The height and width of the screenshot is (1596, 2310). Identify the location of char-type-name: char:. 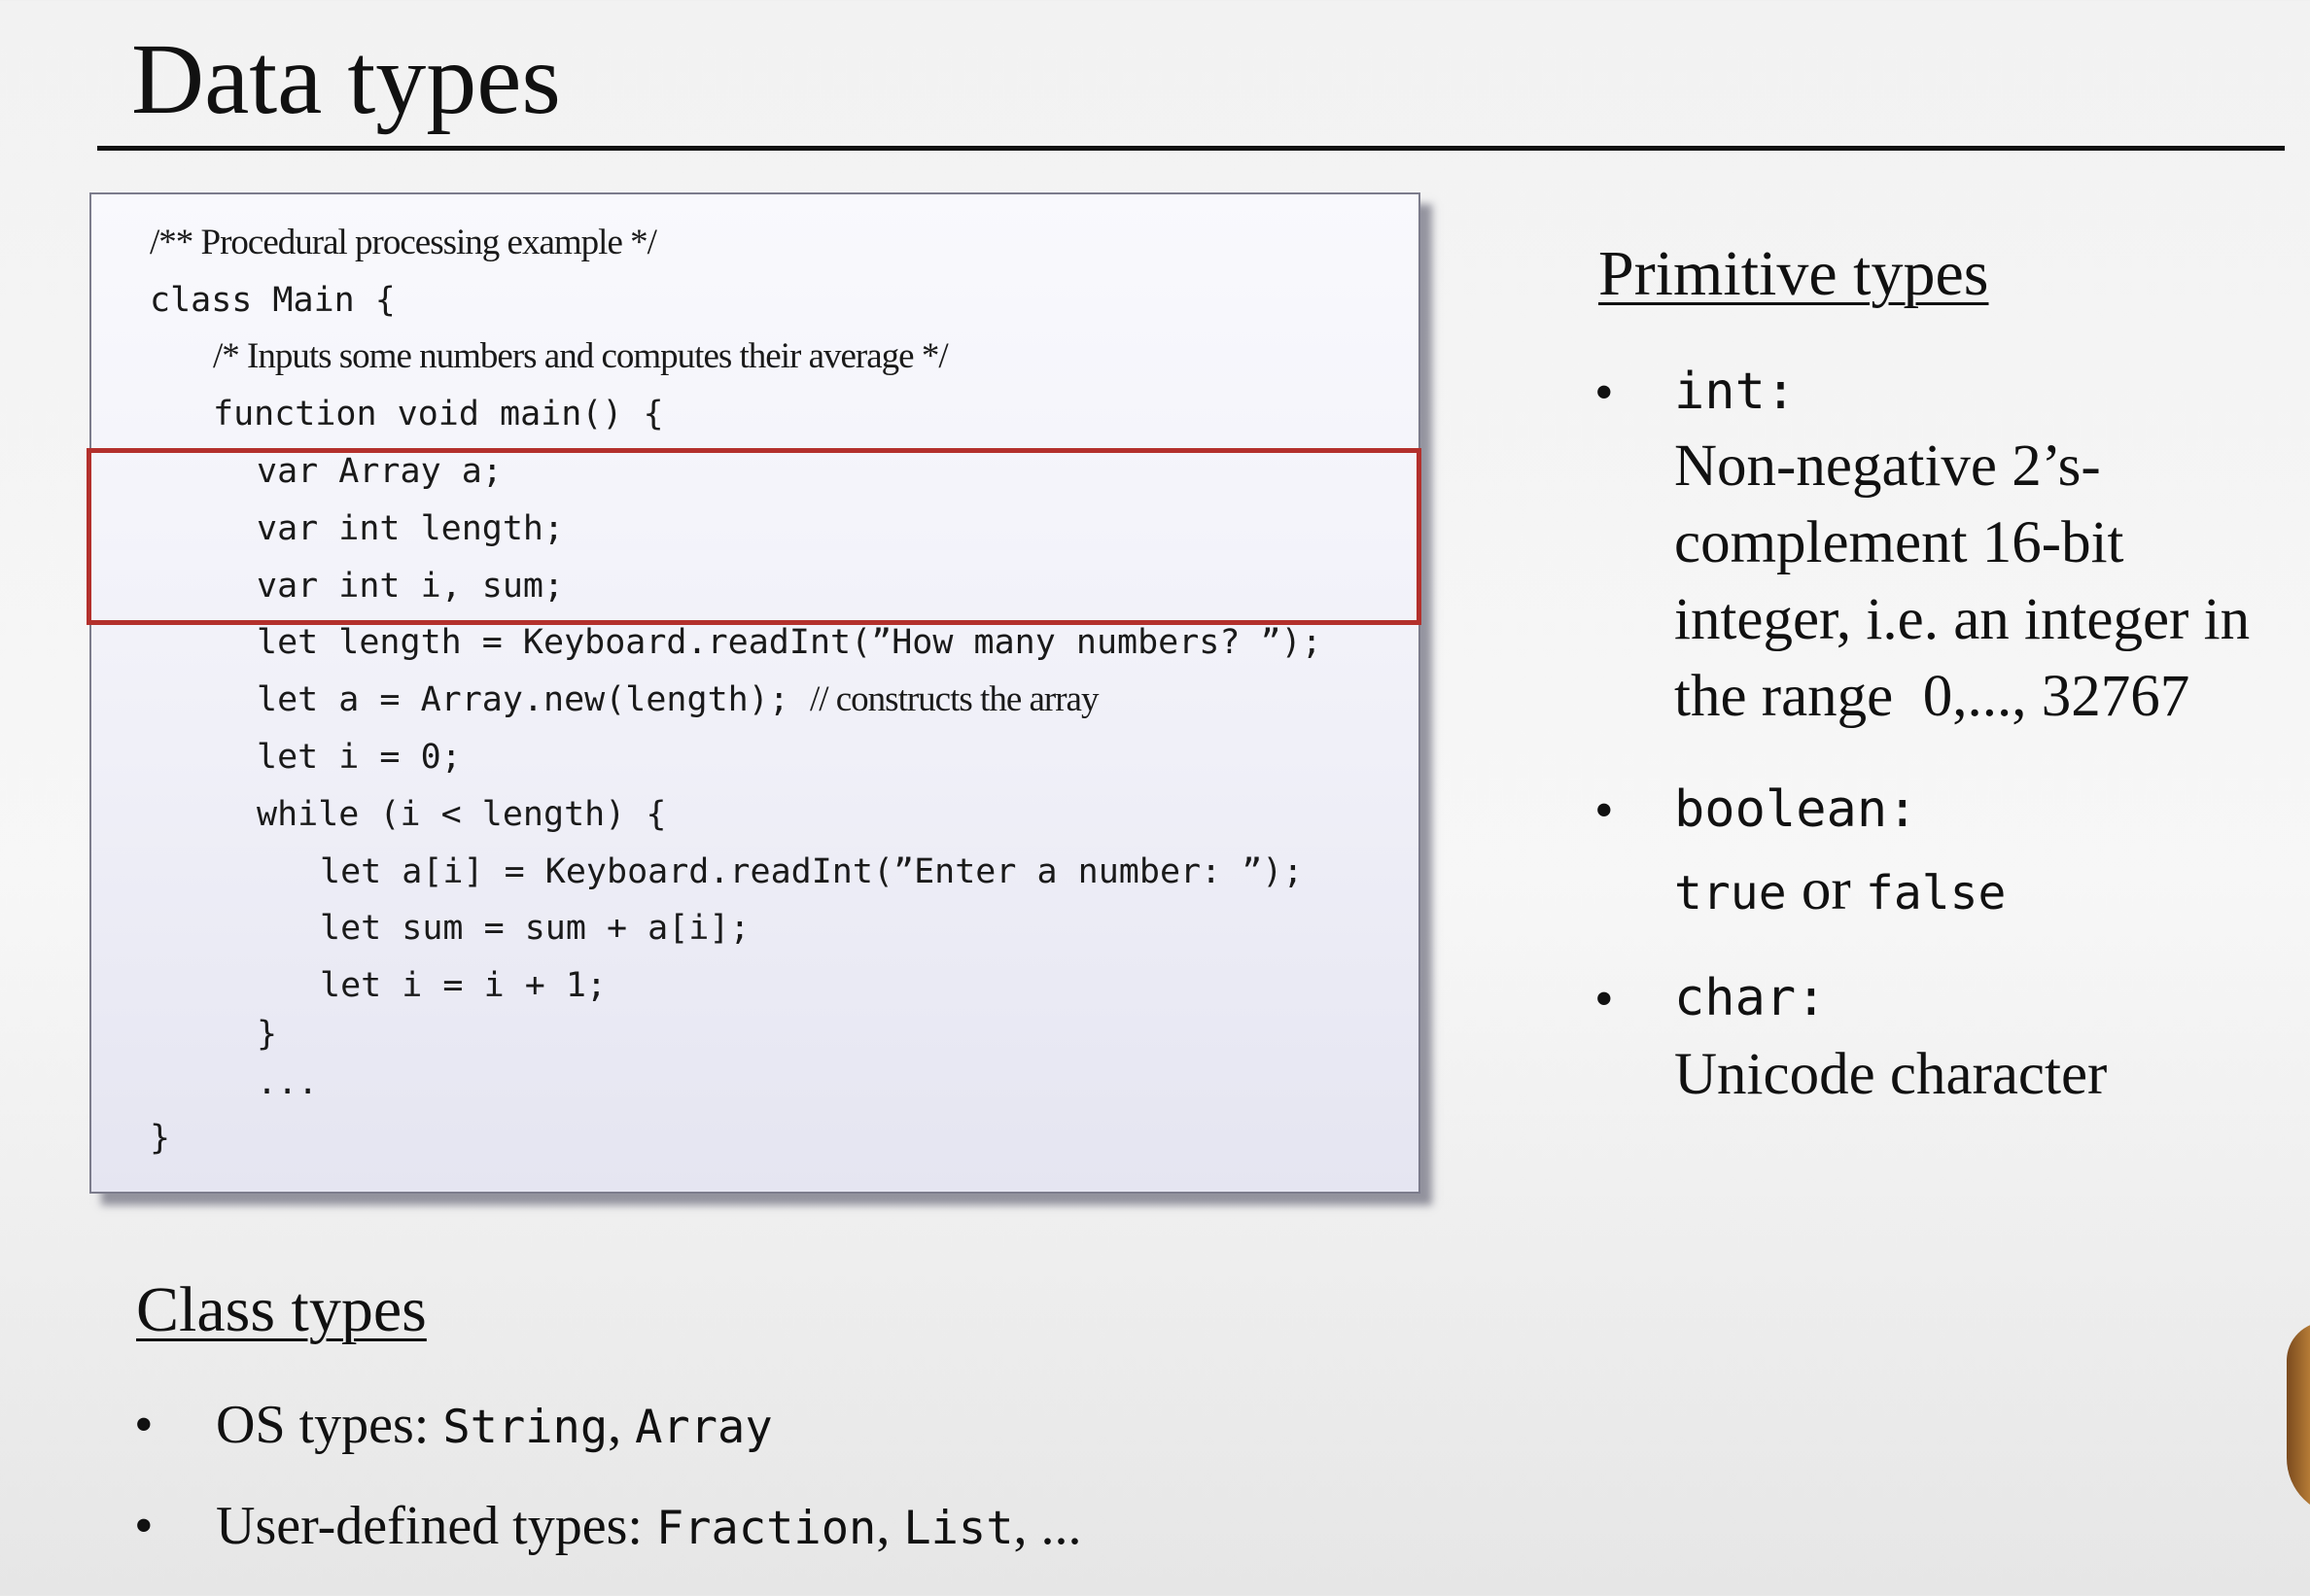
(1750, 998).